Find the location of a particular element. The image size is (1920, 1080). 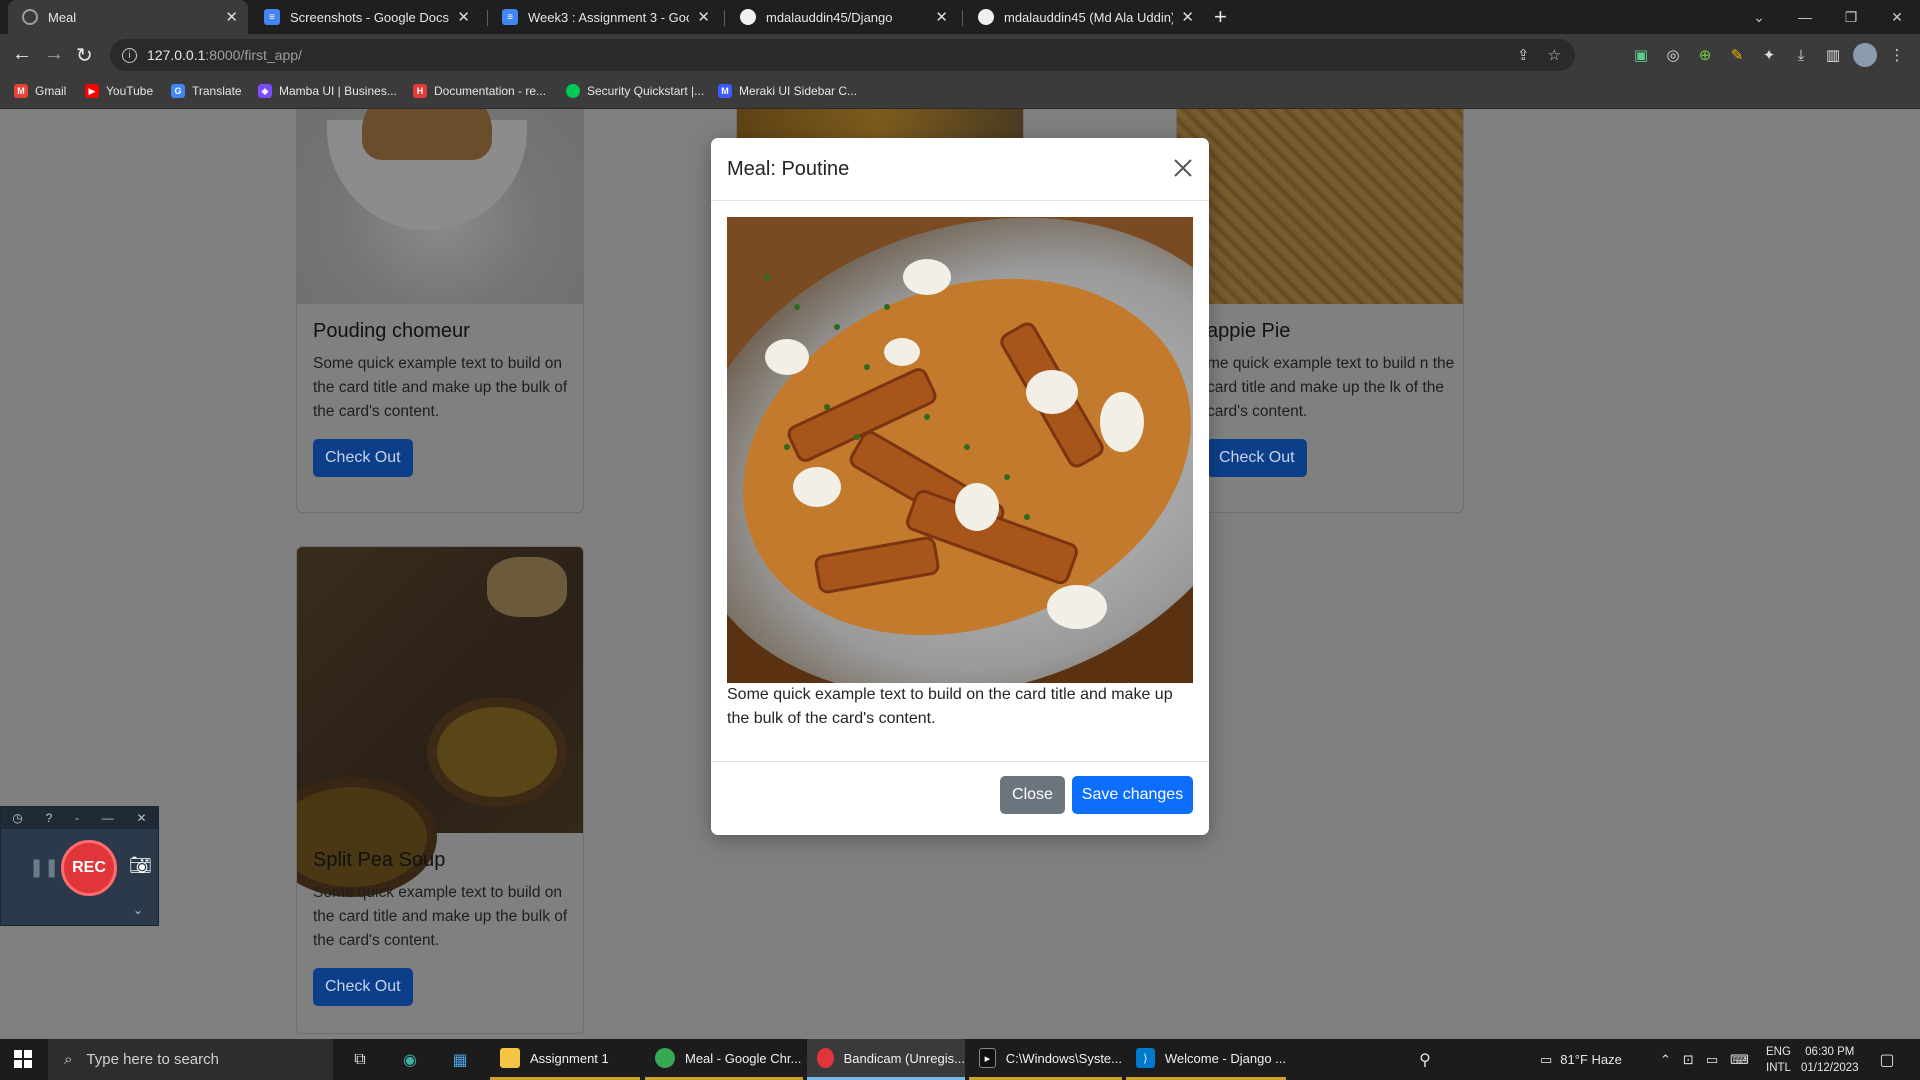

translate-icon: G is located at coordinates (178, 91).